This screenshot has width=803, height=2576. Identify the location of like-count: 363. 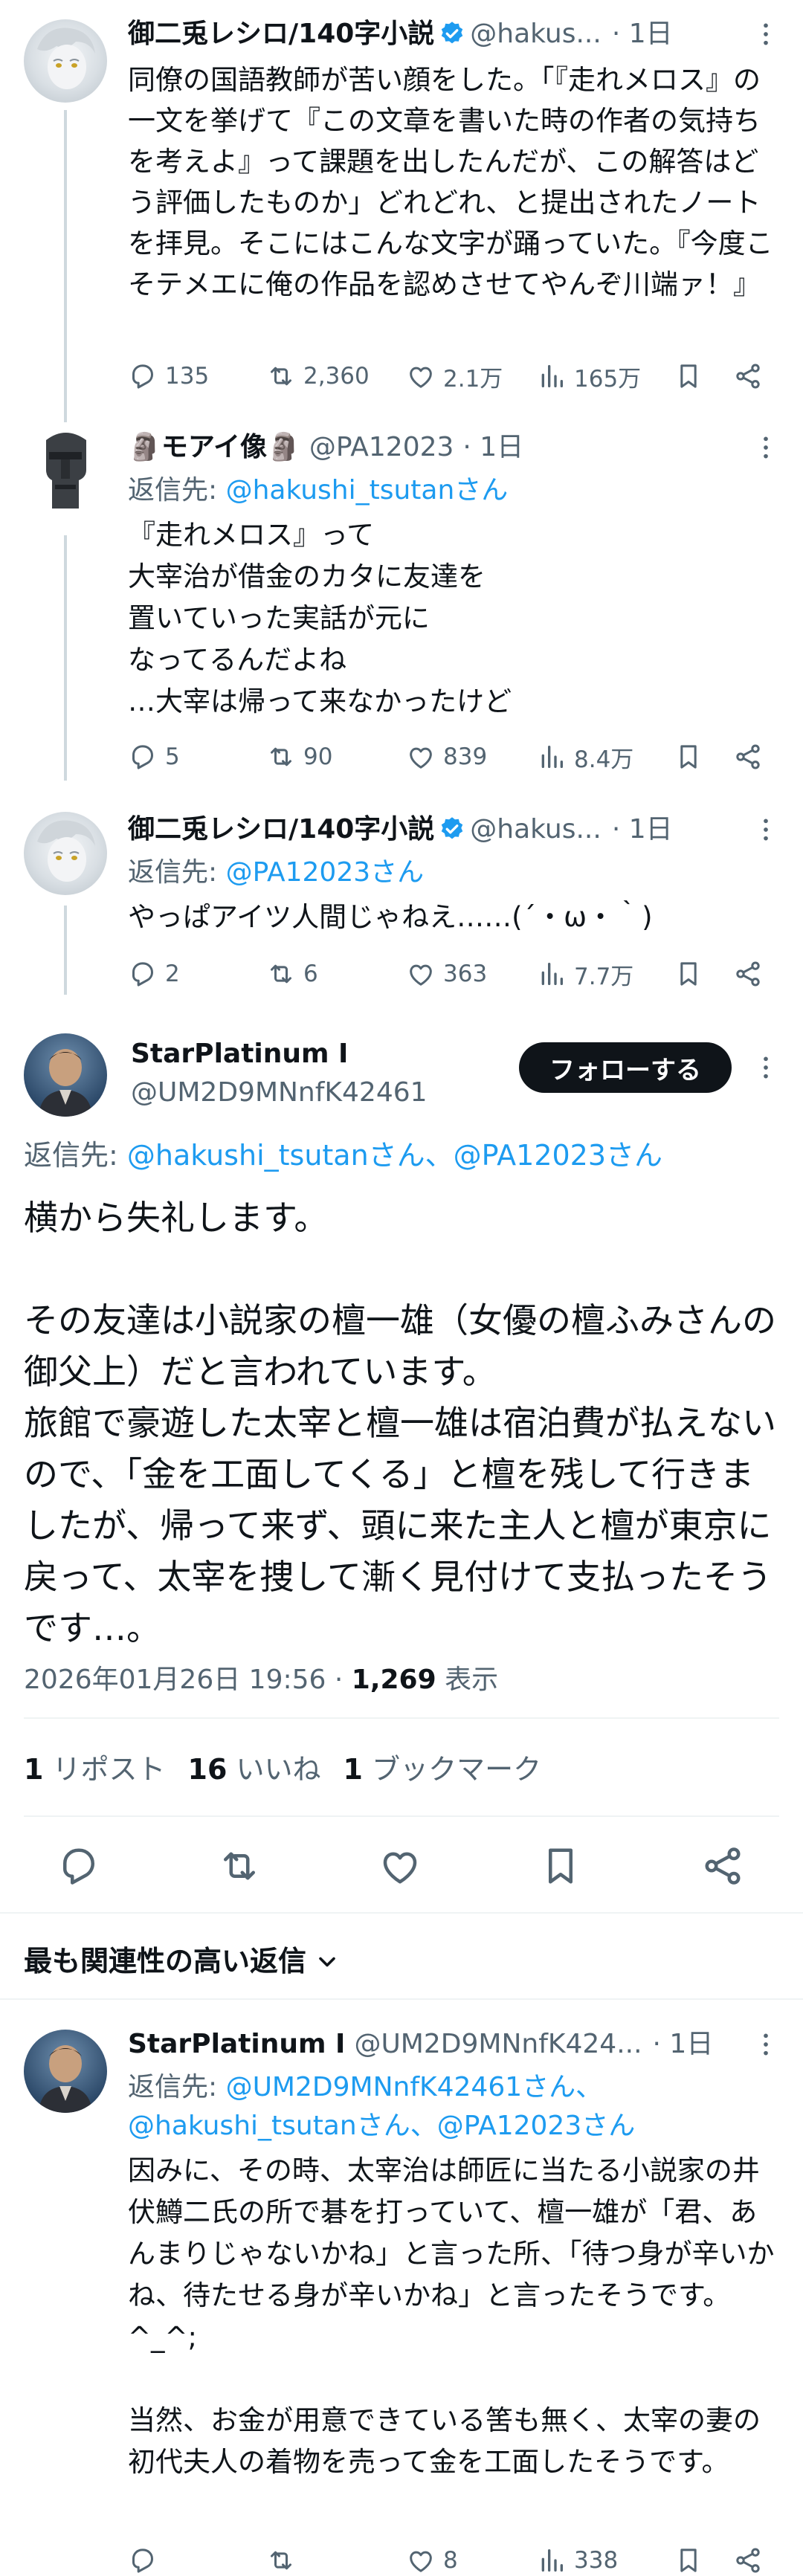
(465, 974).